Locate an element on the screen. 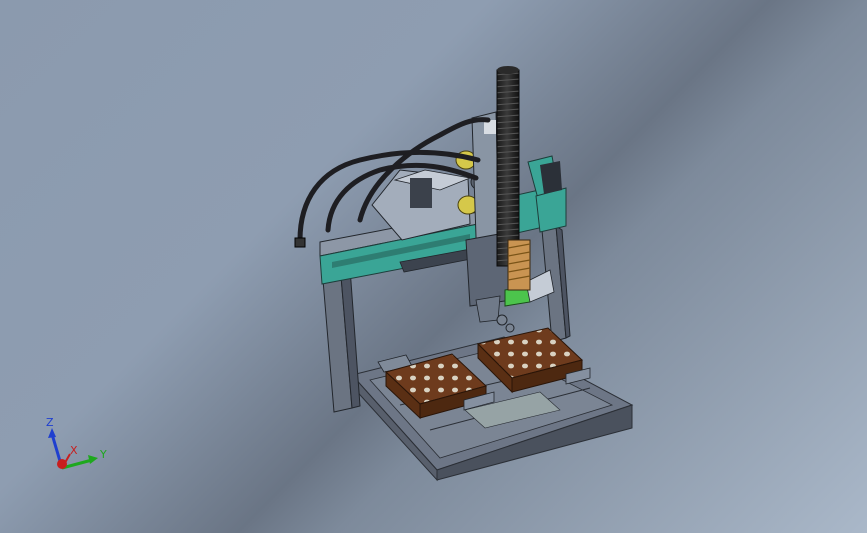 The image size is (867, 533). left-post is located at coordinates (341, 338).